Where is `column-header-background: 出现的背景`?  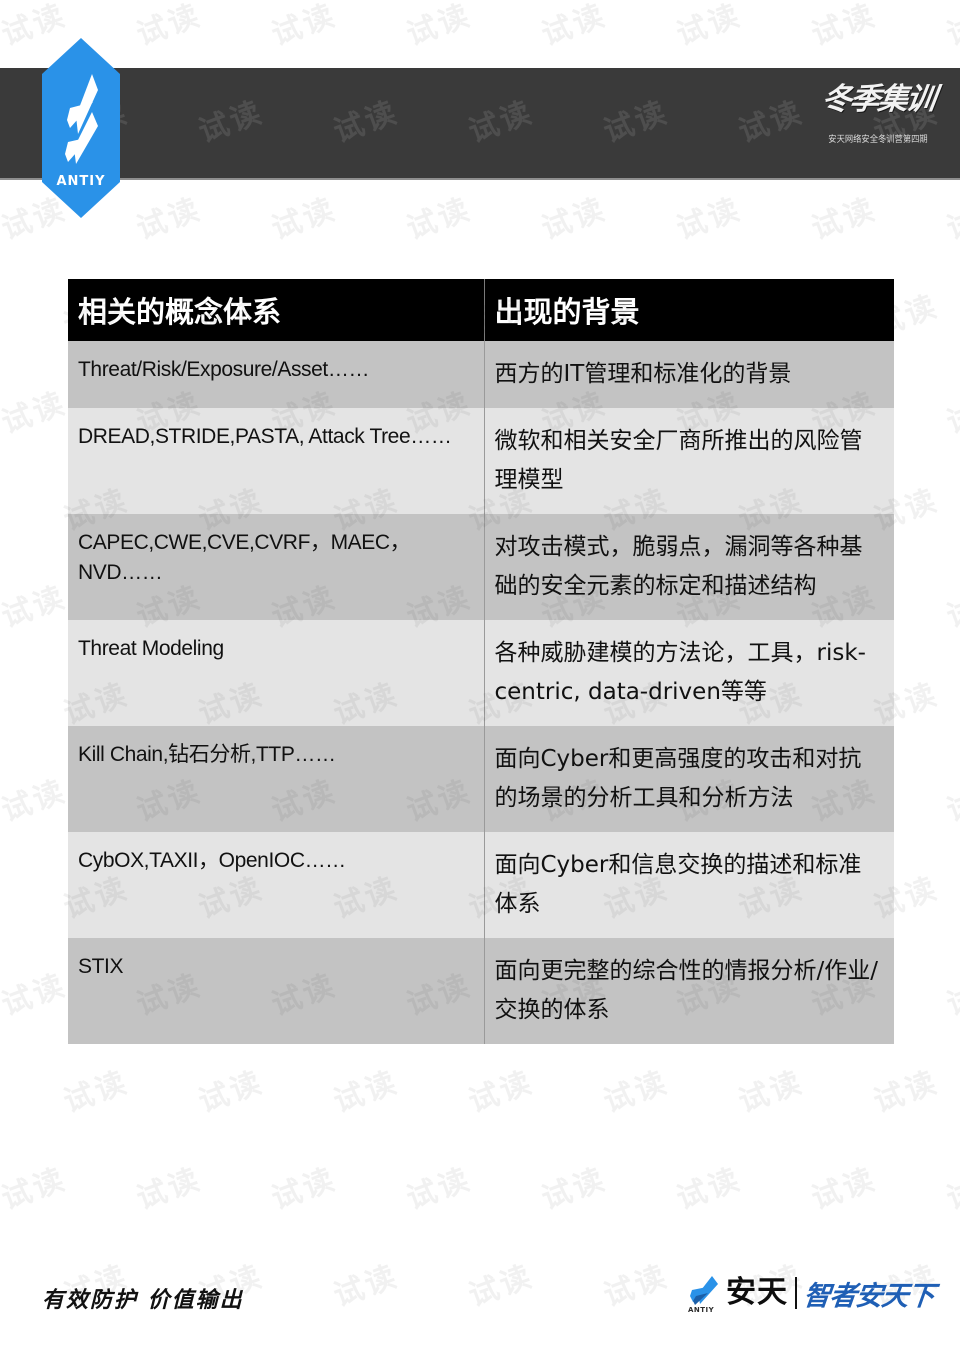 column-header-background: 出现的背景 is located at coordinates (688, 310).